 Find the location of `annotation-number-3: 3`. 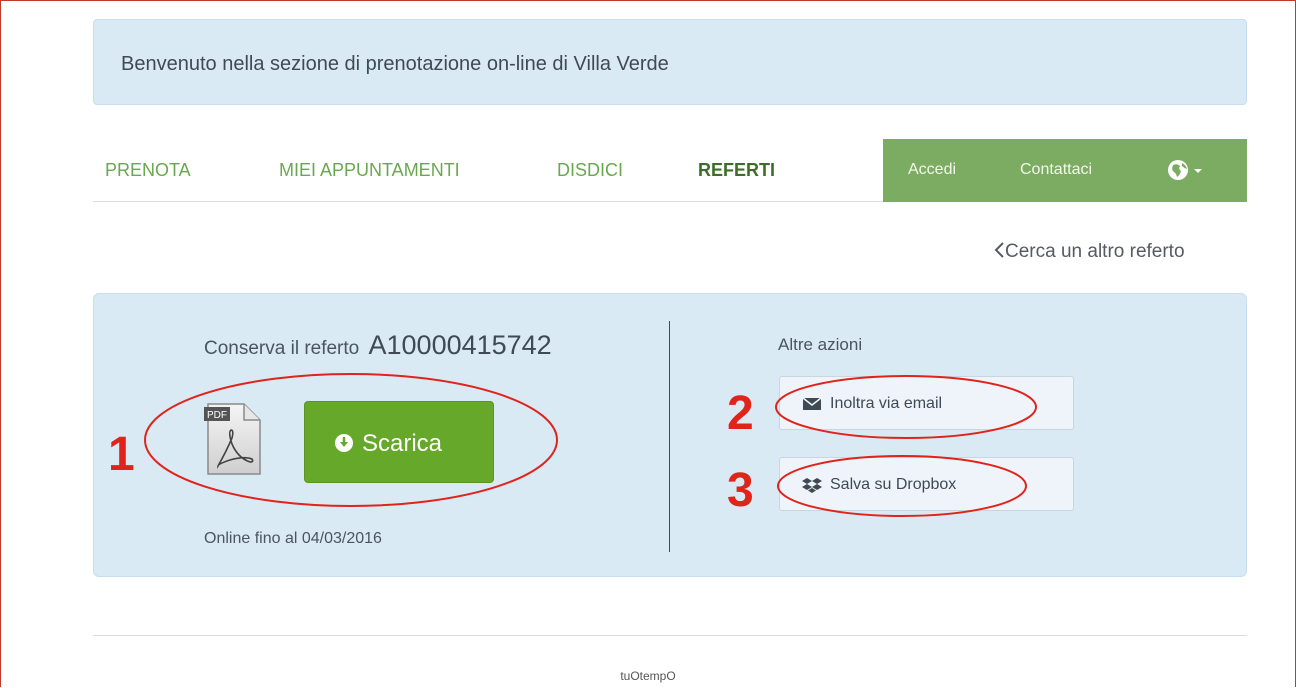

annotation-number-3: 3 is located at coordinates (740, 490).